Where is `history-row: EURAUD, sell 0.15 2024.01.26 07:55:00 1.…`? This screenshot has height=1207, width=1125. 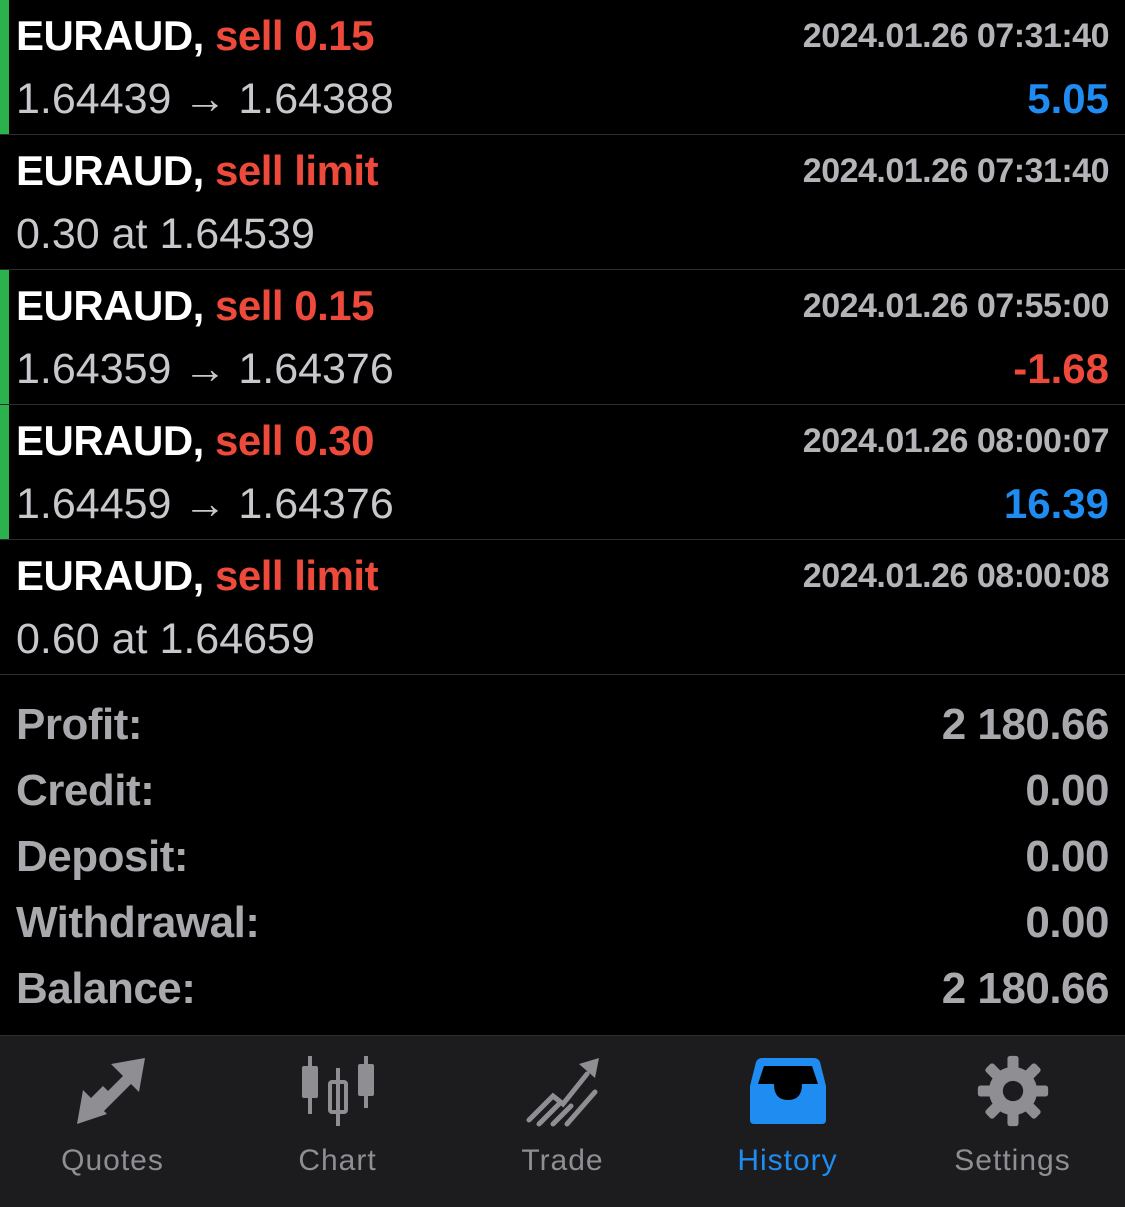 history-row: EURAUD, sell 0.15 2024.01.26 07:55:00 1.… is located at coordinates (562, 337).